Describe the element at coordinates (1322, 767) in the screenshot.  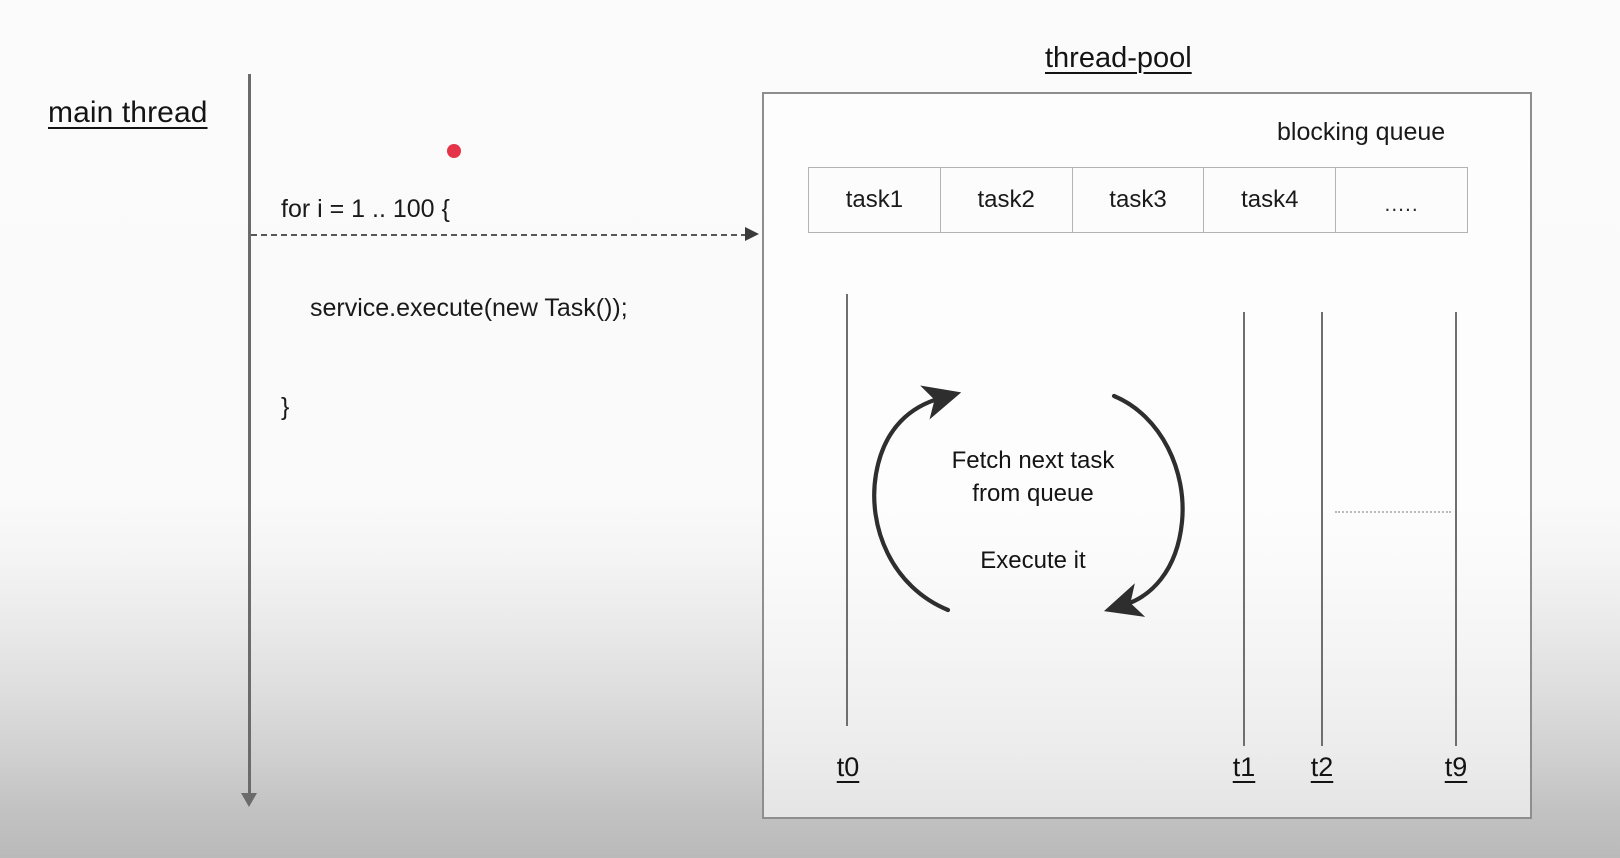
I see `worker-label-t2: t2` at that location.